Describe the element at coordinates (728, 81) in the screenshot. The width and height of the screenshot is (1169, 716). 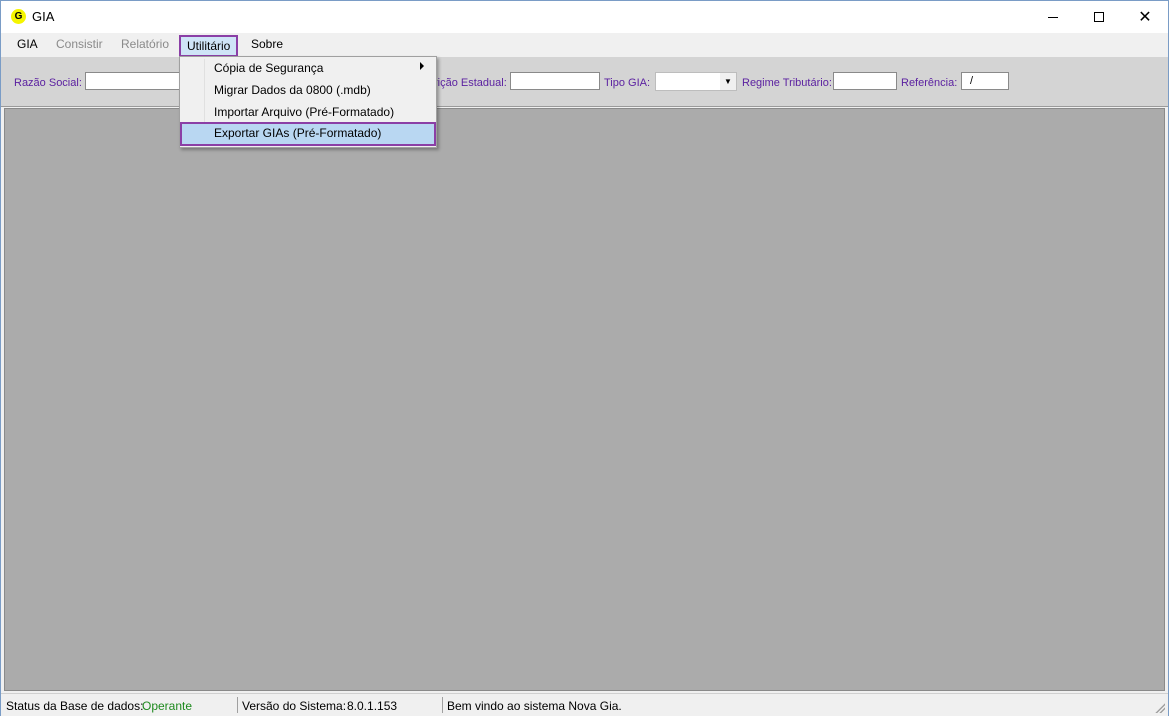
I see `chevron-down-icon: ▼` at that location.